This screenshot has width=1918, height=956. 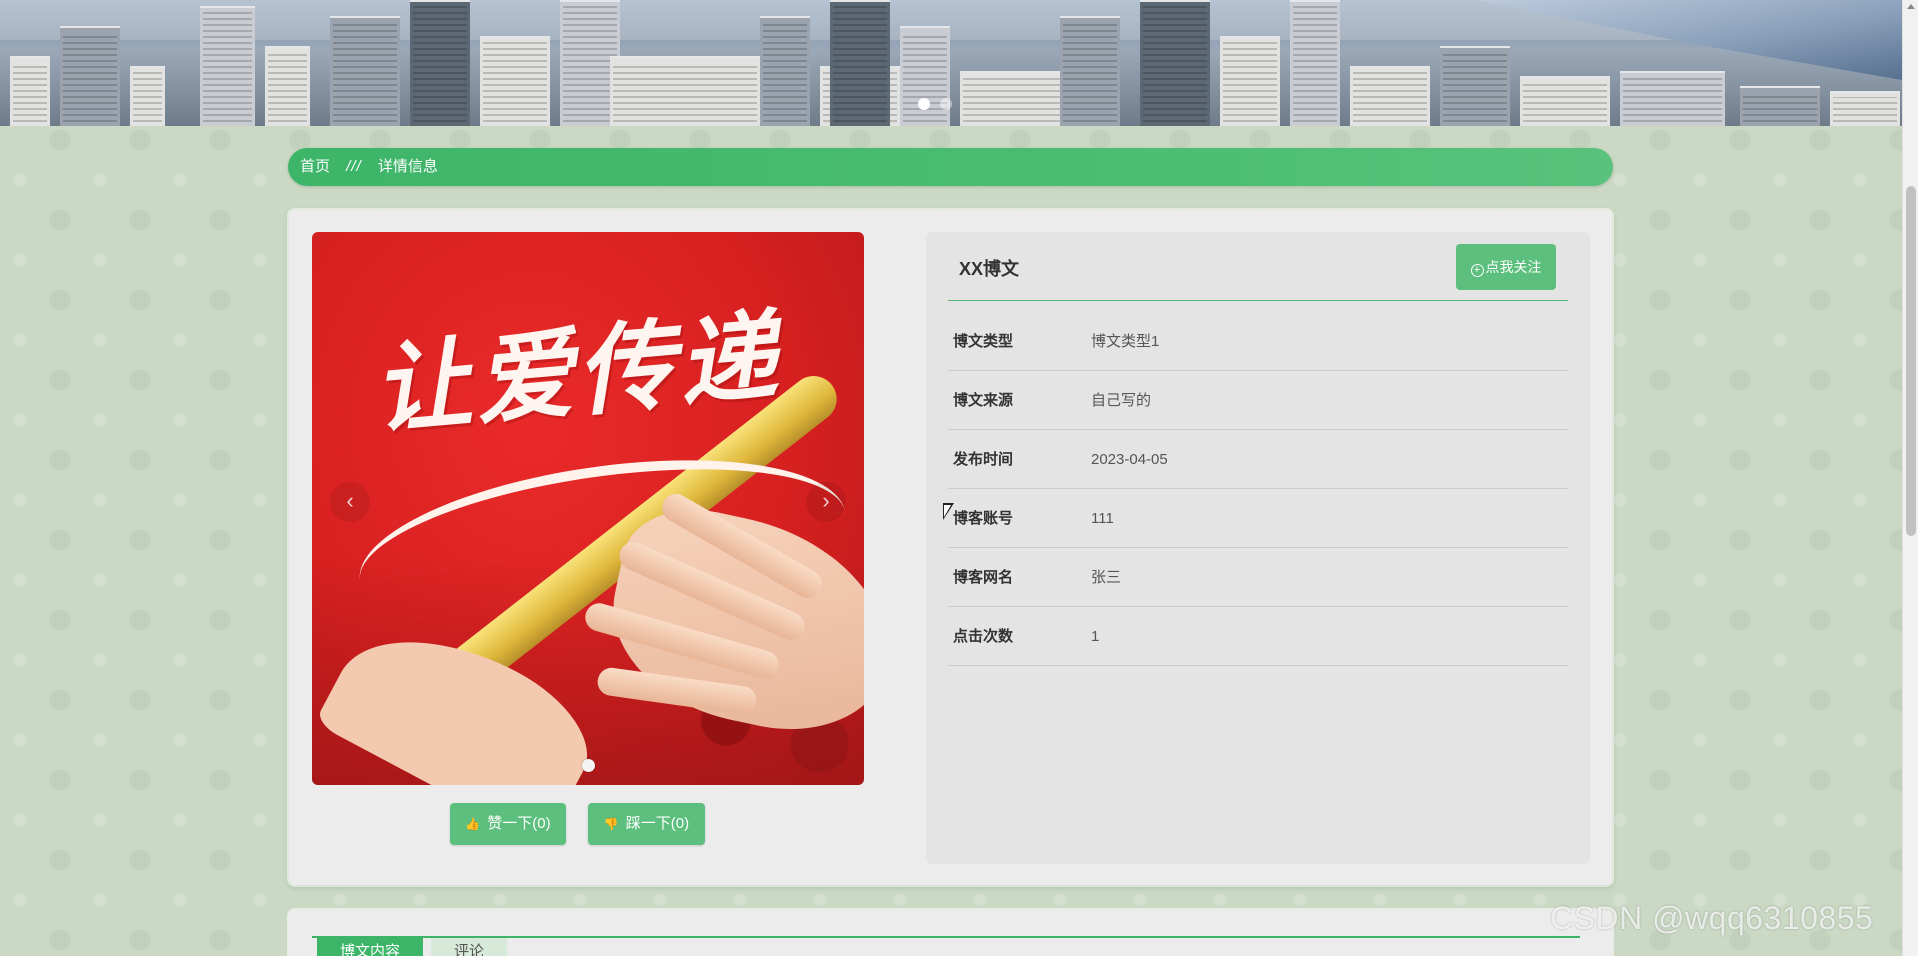 I want to click on info-label: 发布时间, so click(x=983, y=459).